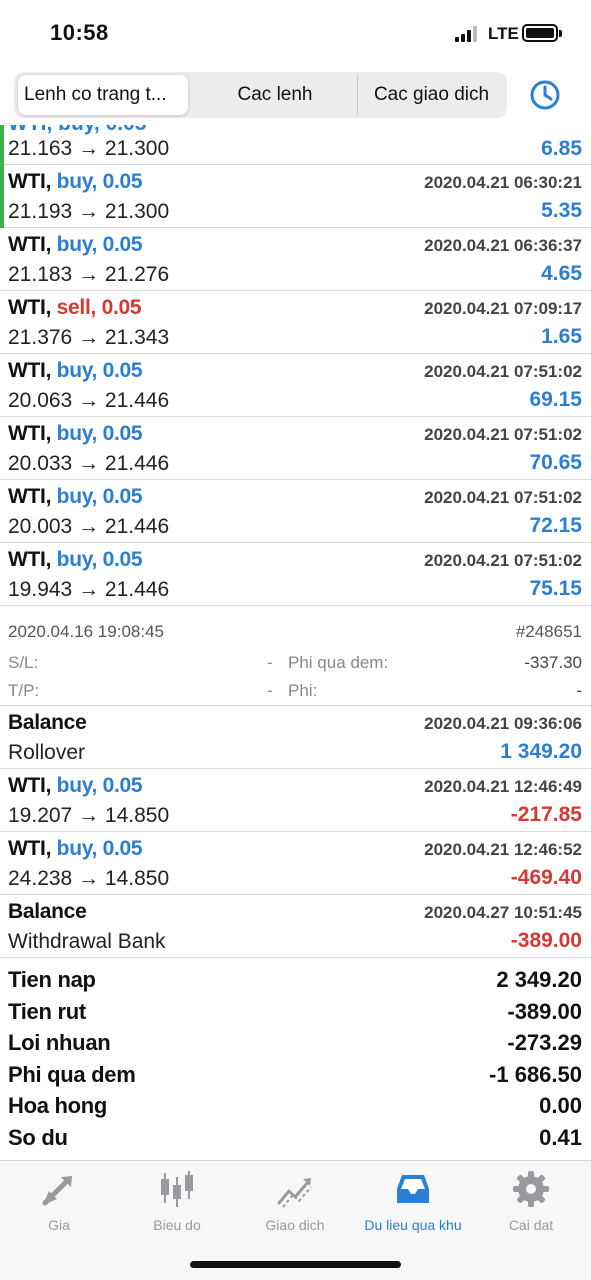 Image resolution: width=591 pixels, height=1280 pixels. What do you see at coordinates (47, 1011) in the screenshot?
I see `summary-label: Tien rut` at bounding box center [47, 1011].